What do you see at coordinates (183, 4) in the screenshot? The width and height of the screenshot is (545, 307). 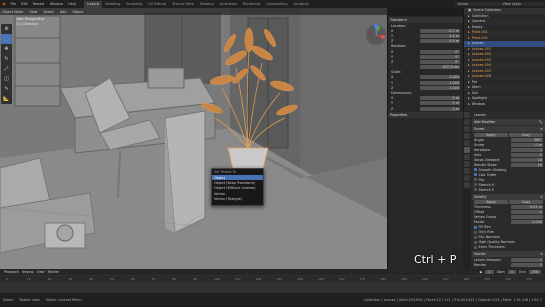 I see `tab-texture-paint: Texture Paint` at bounding box center [183, 4].